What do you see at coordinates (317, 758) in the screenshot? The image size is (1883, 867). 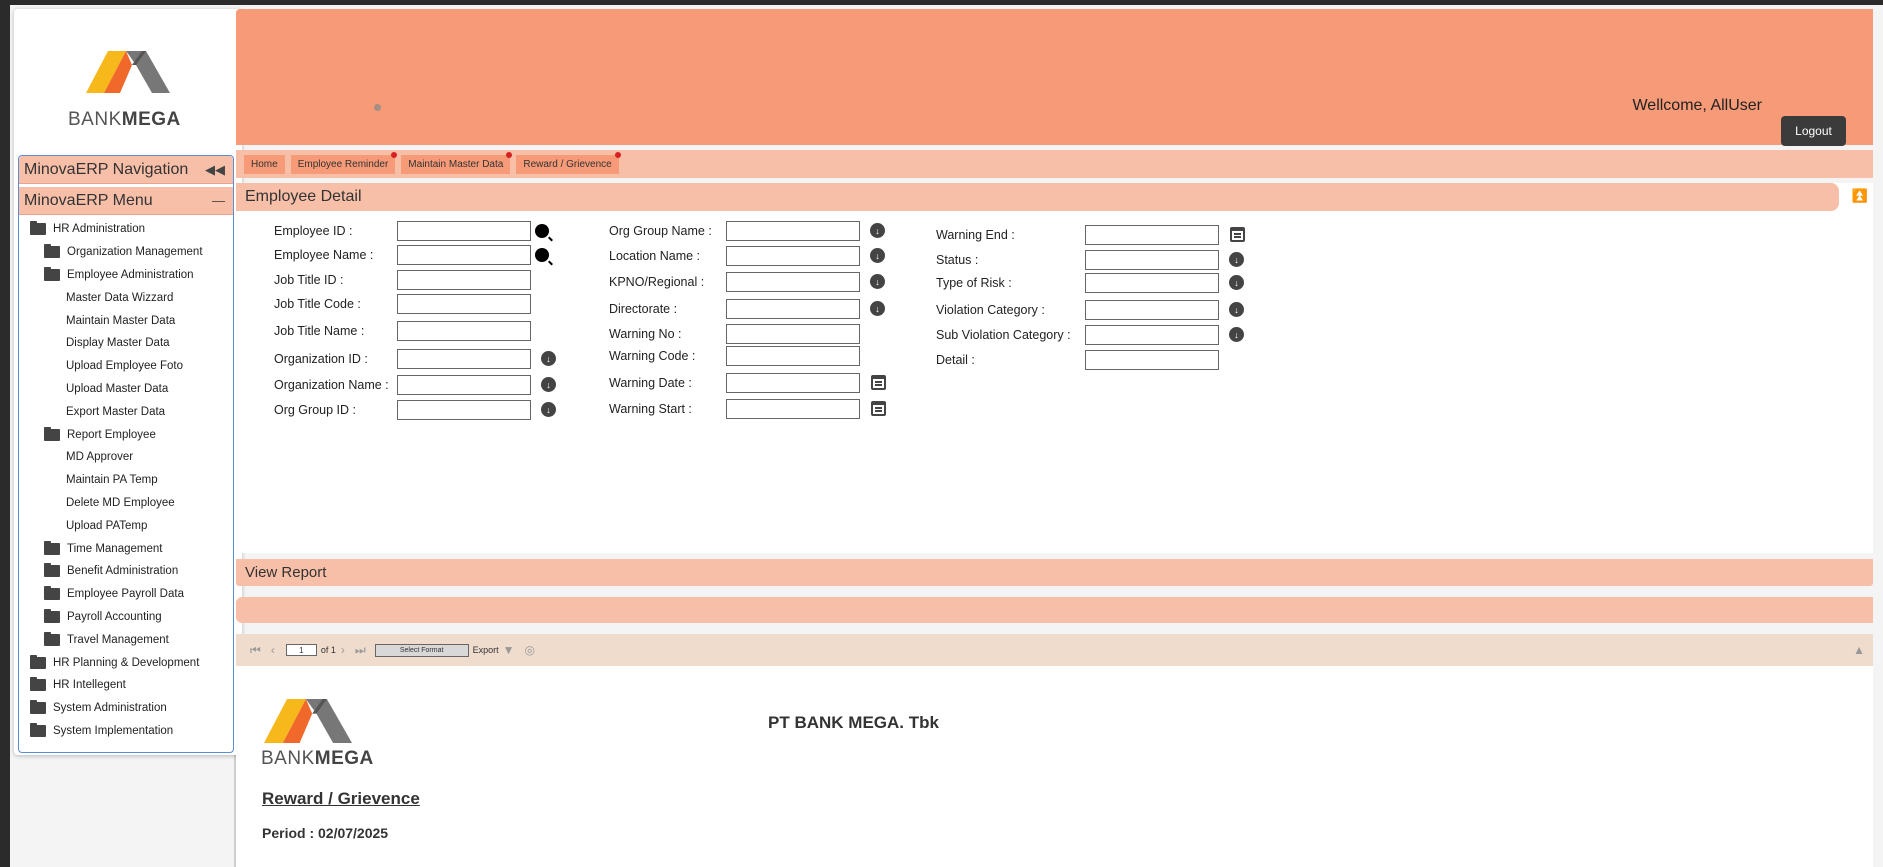 I see `report-logo-text: BANKMEGA` at bounding box center [317, 758].